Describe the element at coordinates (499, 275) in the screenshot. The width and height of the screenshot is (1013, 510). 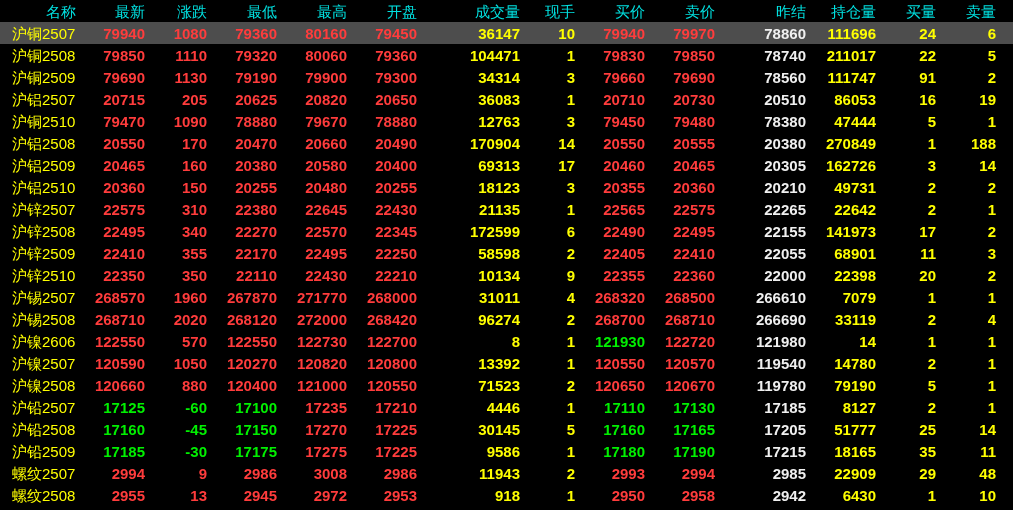
I see `quote-value: 10134` at that location.